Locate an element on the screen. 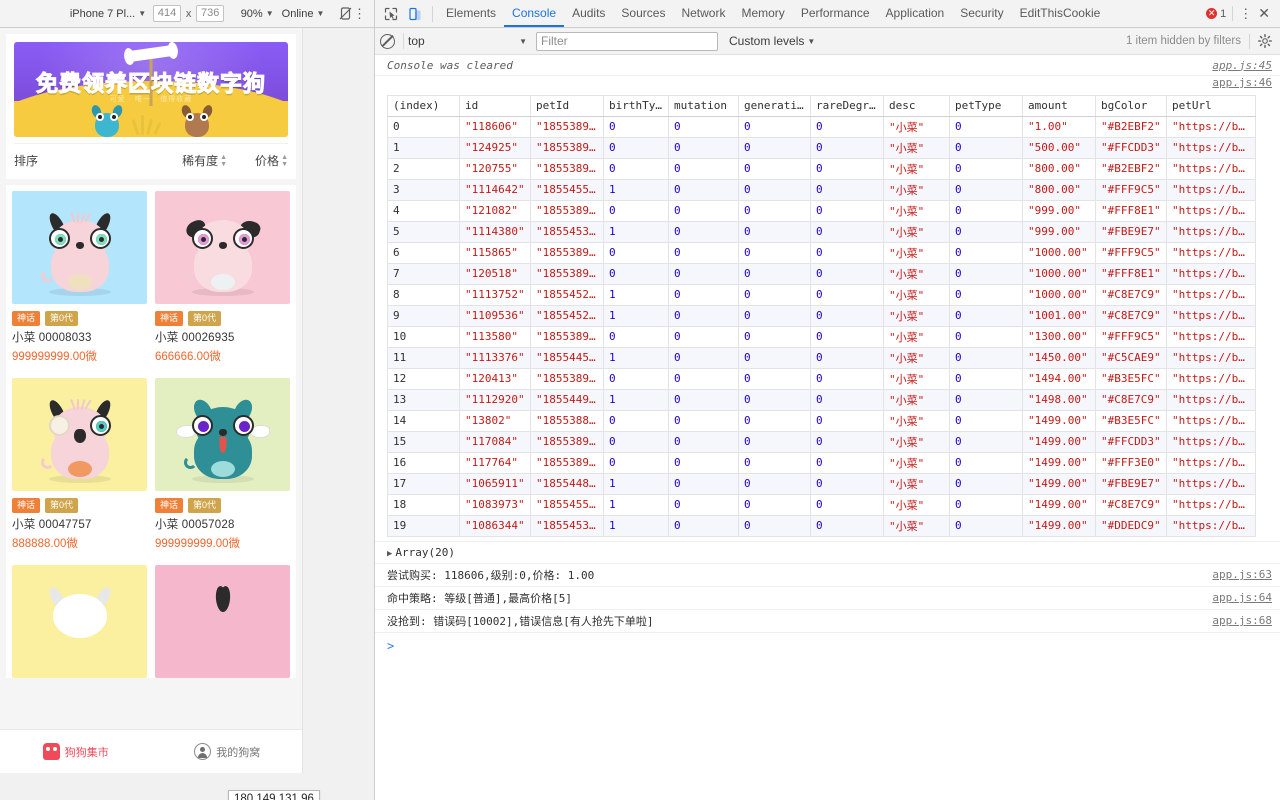 This screenshot has height=800, width=1280. device-width-input: 414 is located at coordinates (167, 13).